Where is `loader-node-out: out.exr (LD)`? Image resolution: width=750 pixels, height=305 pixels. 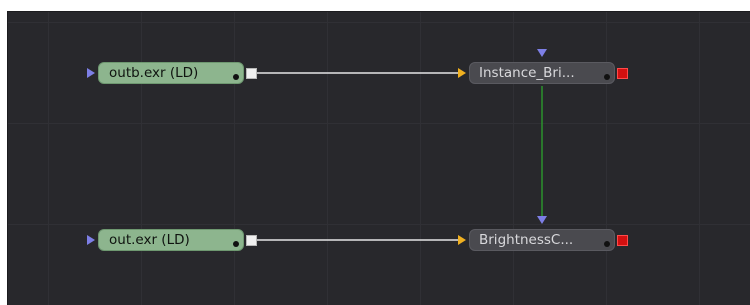 loader-node-out: out.exr (LD) is located at coordinates (171, 240).